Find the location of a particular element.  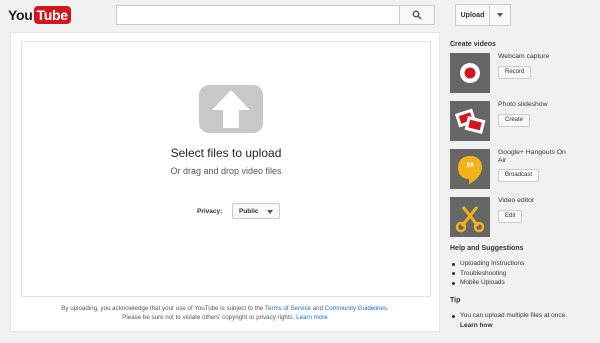

photo-slideshow-icon is located at coordinates (470, 121).